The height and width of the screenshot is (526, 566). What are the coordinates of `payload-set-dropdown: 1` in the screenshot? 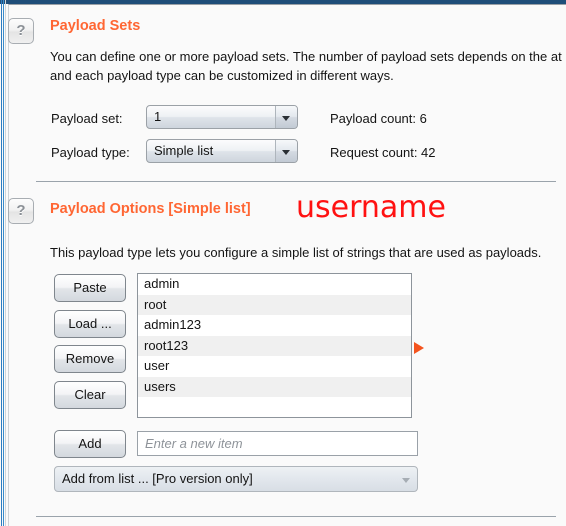 It's located at (222, 117).